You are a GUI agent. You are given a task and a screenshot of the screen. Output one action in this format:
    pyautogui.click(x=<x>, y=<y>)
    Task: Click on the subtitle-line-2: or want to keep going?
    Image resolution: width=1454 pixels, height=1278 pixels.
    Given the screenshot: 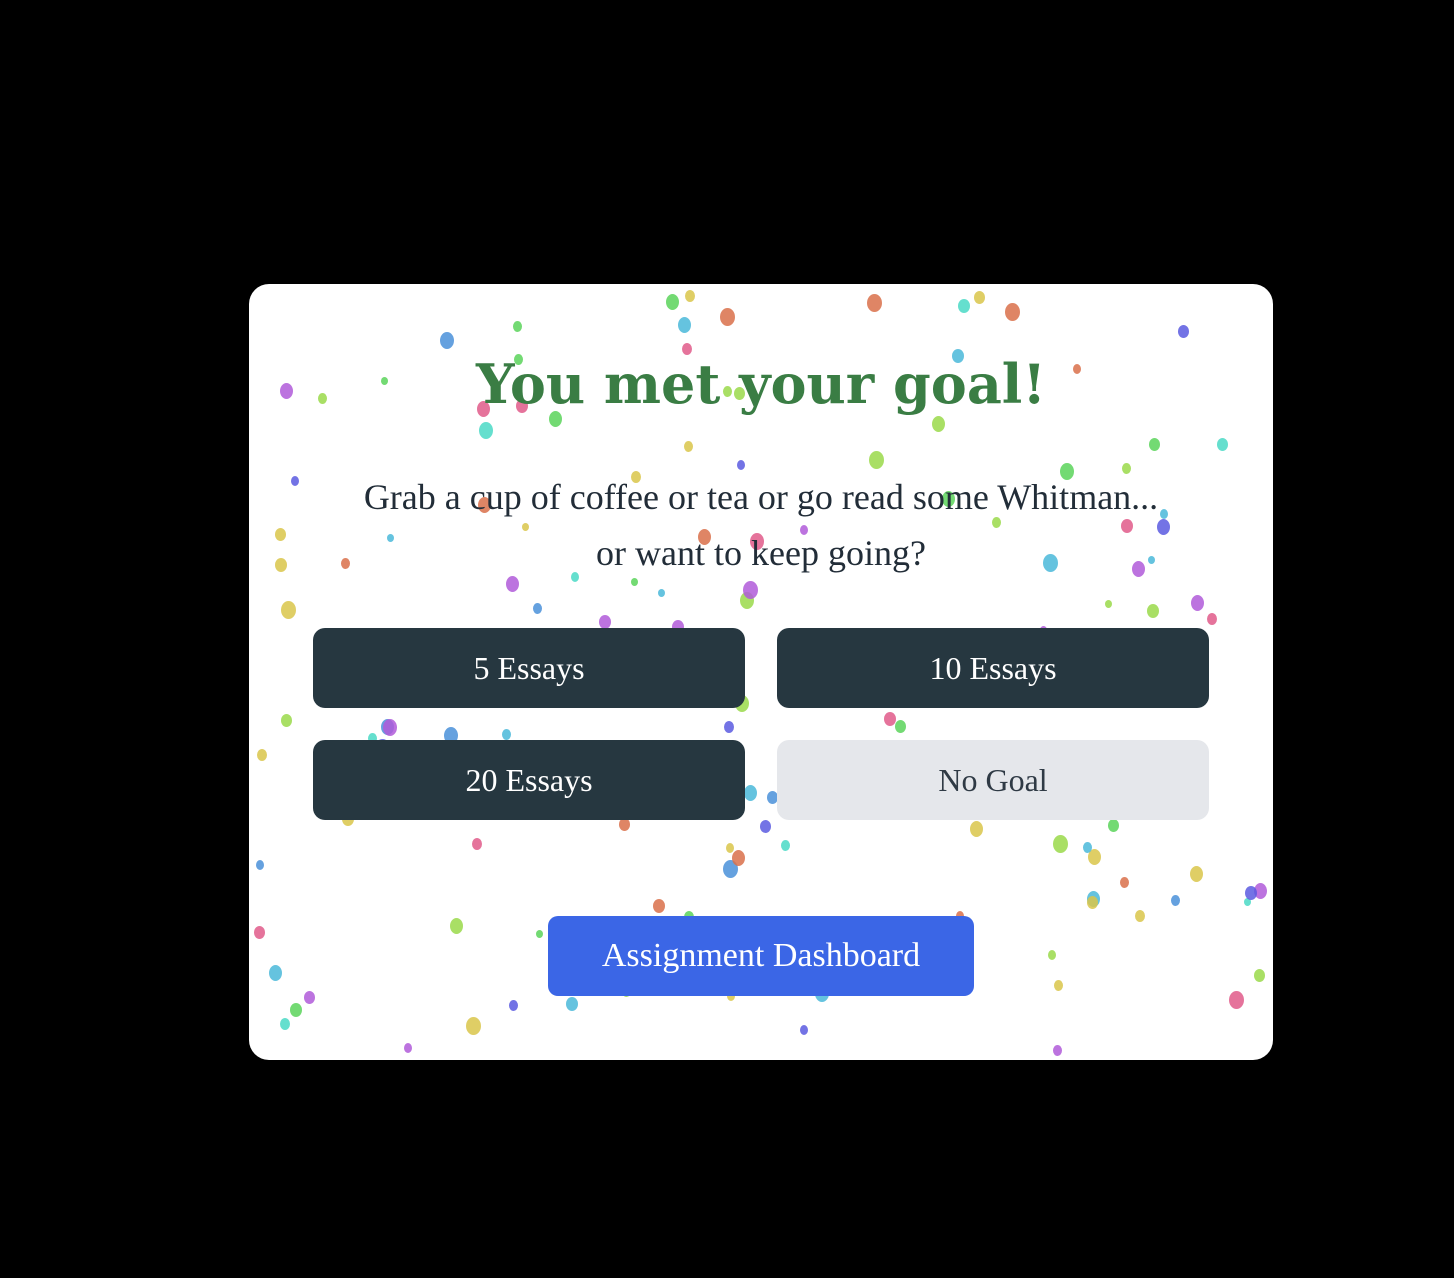 What is the action you would take?
    pyautogui.click(x=761, y=553)
    